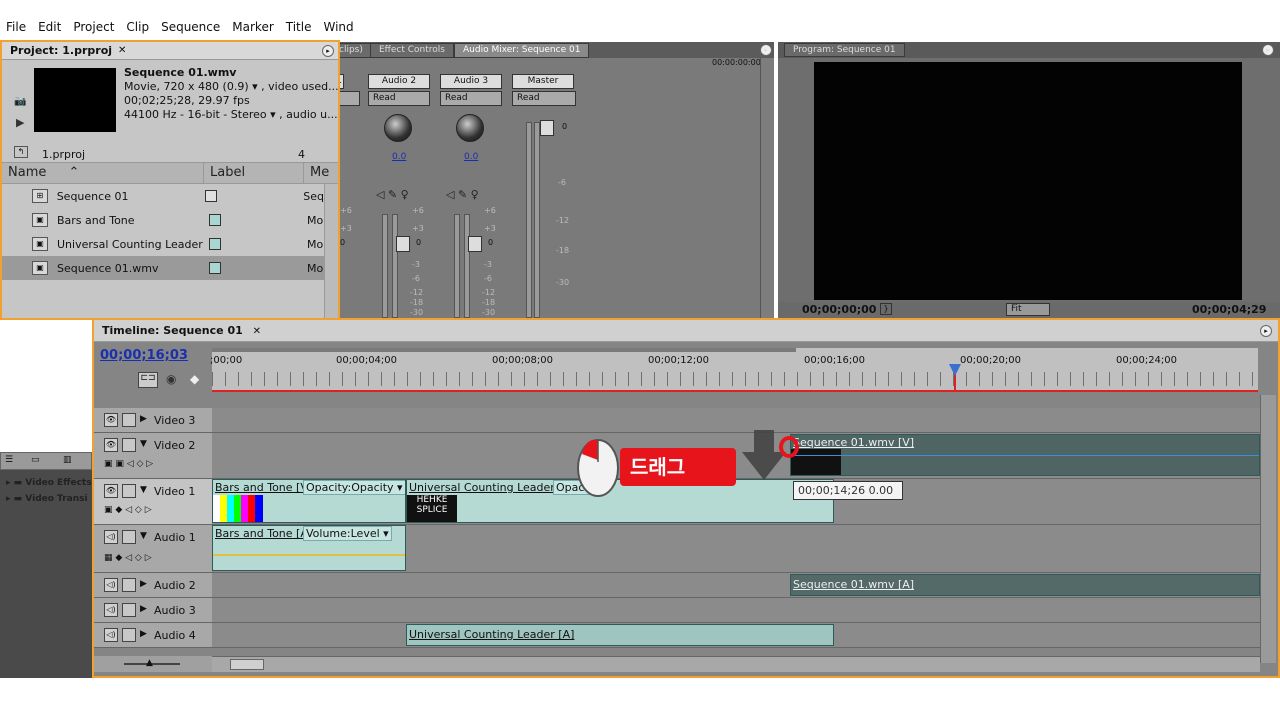  Describe the element at coordinates (1268, 529) in the screenshot. I see `timeline-vscrollbar` at that location.